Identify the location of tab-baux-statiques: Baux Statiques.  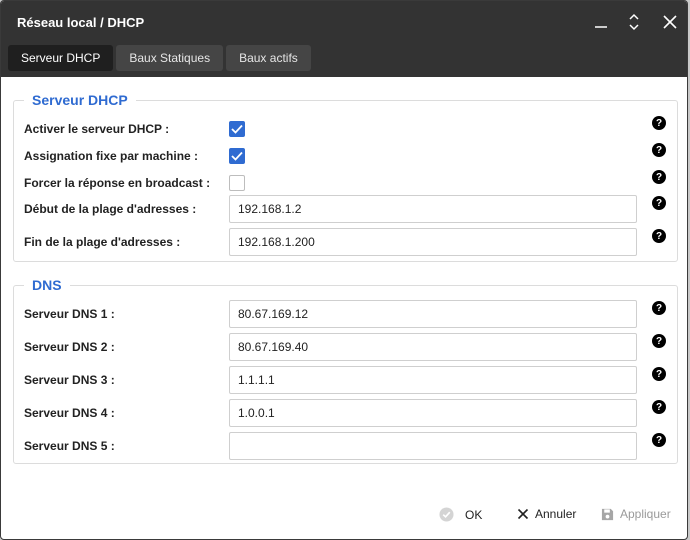
(170, 58).